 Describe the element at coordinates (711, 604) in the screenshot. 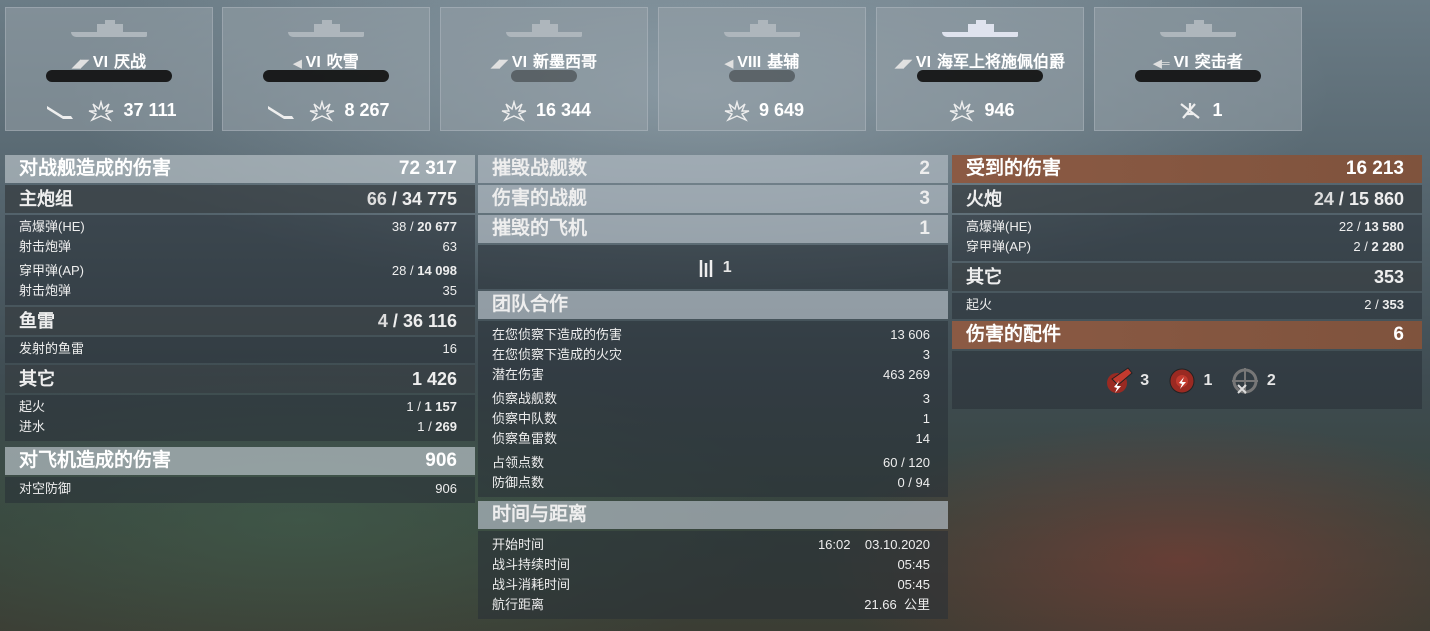

I see `distance-row: 航行距离 21.66 公里` at that location.